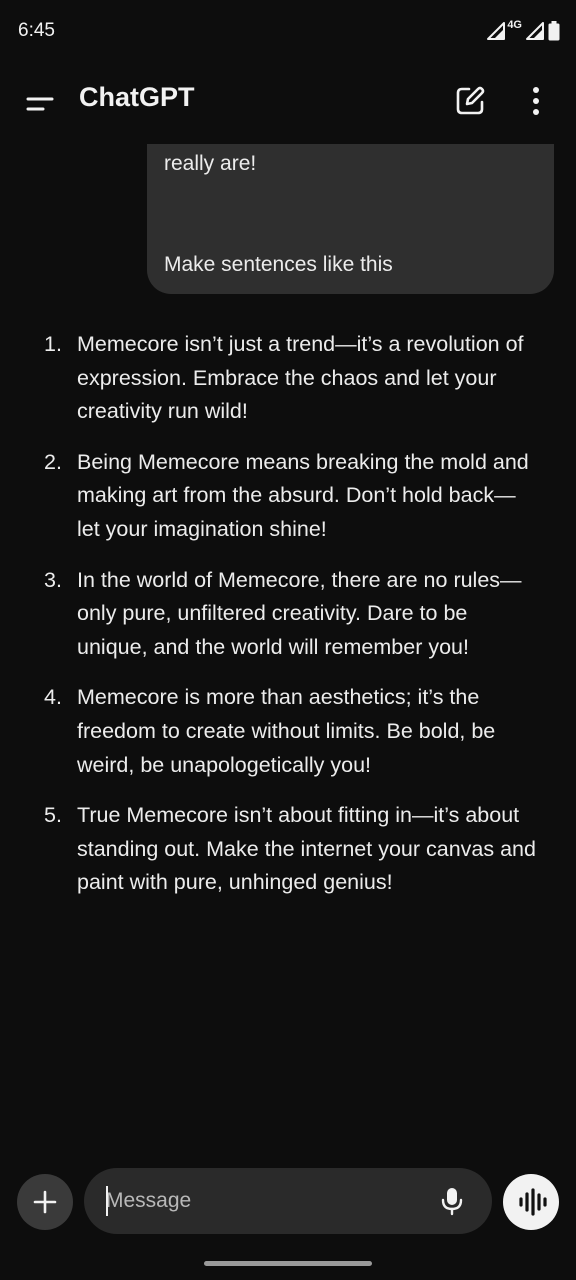  I want to click on network-type-label: 4G, so click(514, 25).